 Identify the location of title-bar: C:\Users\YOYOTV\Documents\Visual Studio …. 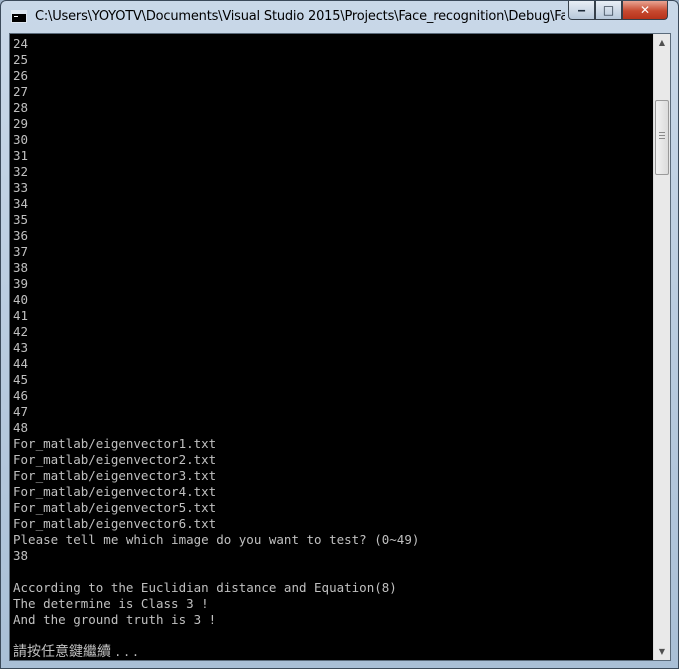
(339, 17).